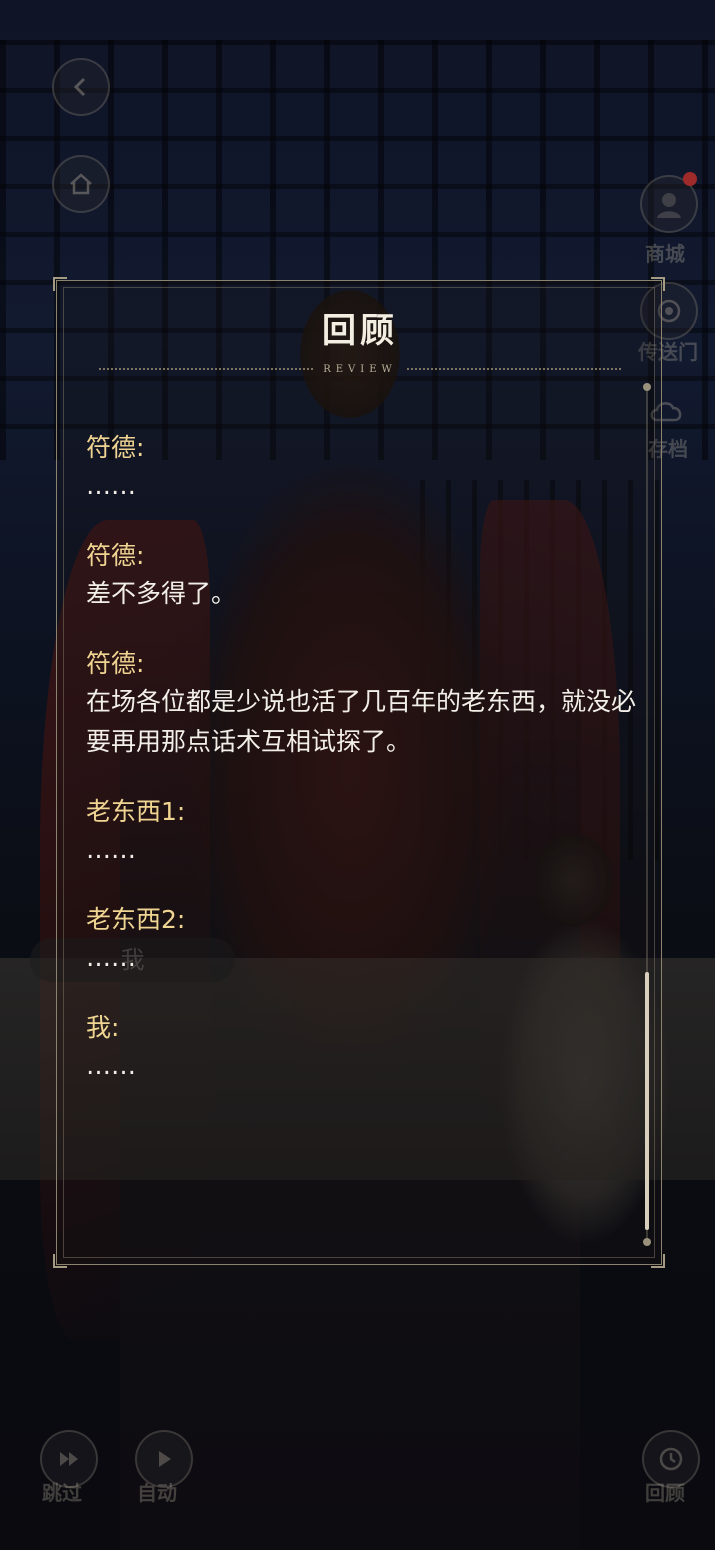 This screenshot has width=715, height=1550. What do you see at coordinates (665, 254) in the screenshot?
I see `shop-label: 商城` at bounding box center [665, 254].